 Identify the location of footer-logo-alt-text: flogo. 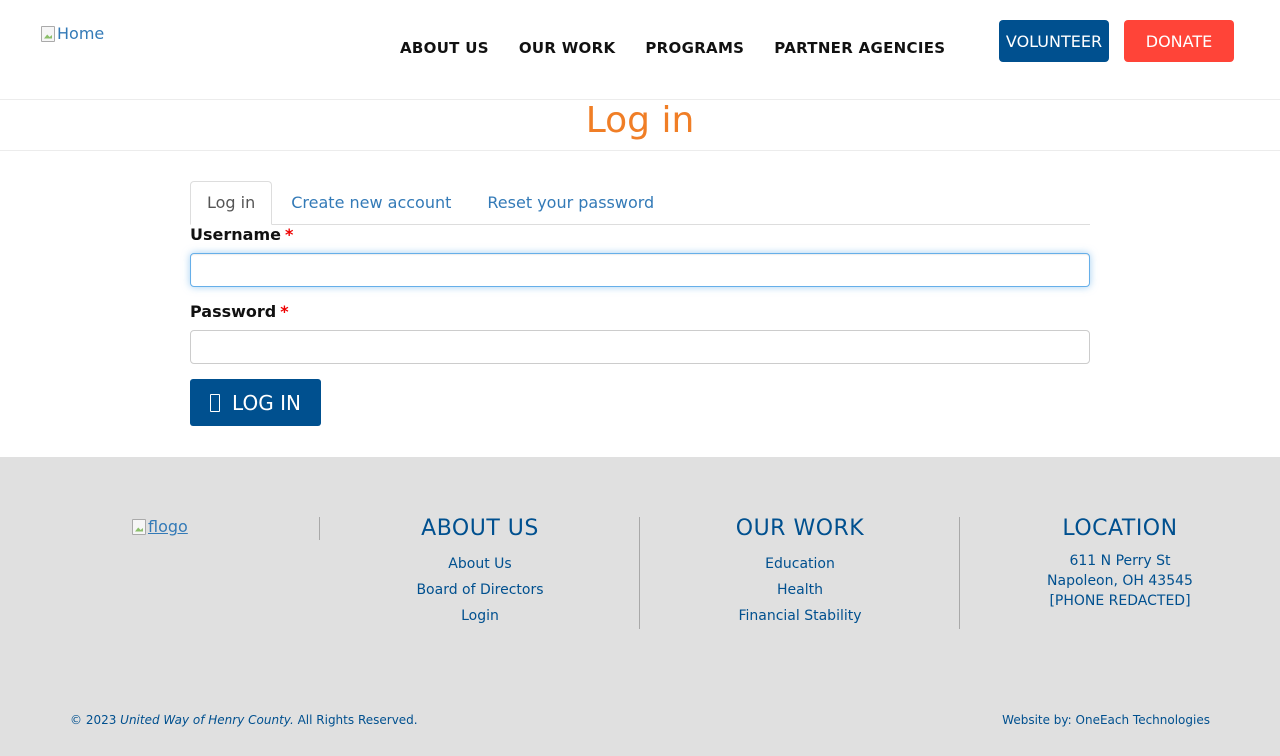
(168, 526).